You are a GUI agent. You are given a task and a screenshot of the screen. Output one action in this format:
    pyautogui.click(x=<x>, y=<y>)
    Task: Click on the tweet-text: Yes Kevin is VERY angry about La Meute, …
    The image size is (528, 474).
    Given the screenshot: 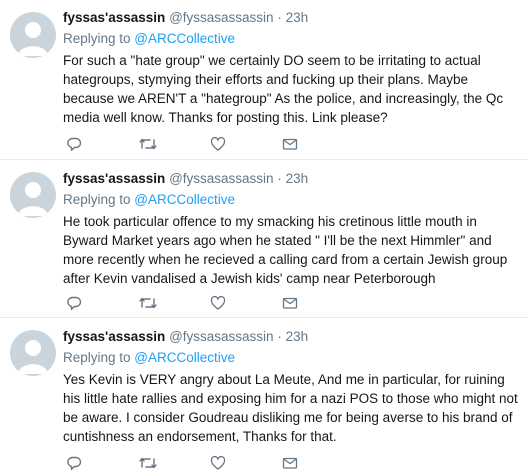 What is the action you would take?
    pyautogui.click(x=290, y=408)
    